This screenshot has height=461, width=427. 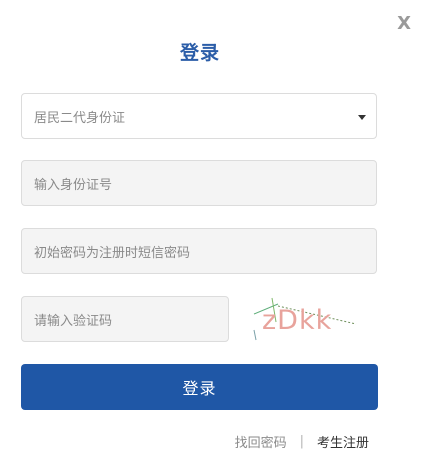 I want to click on forgot-password-link: 找回密码, so click(x=261, y=441).